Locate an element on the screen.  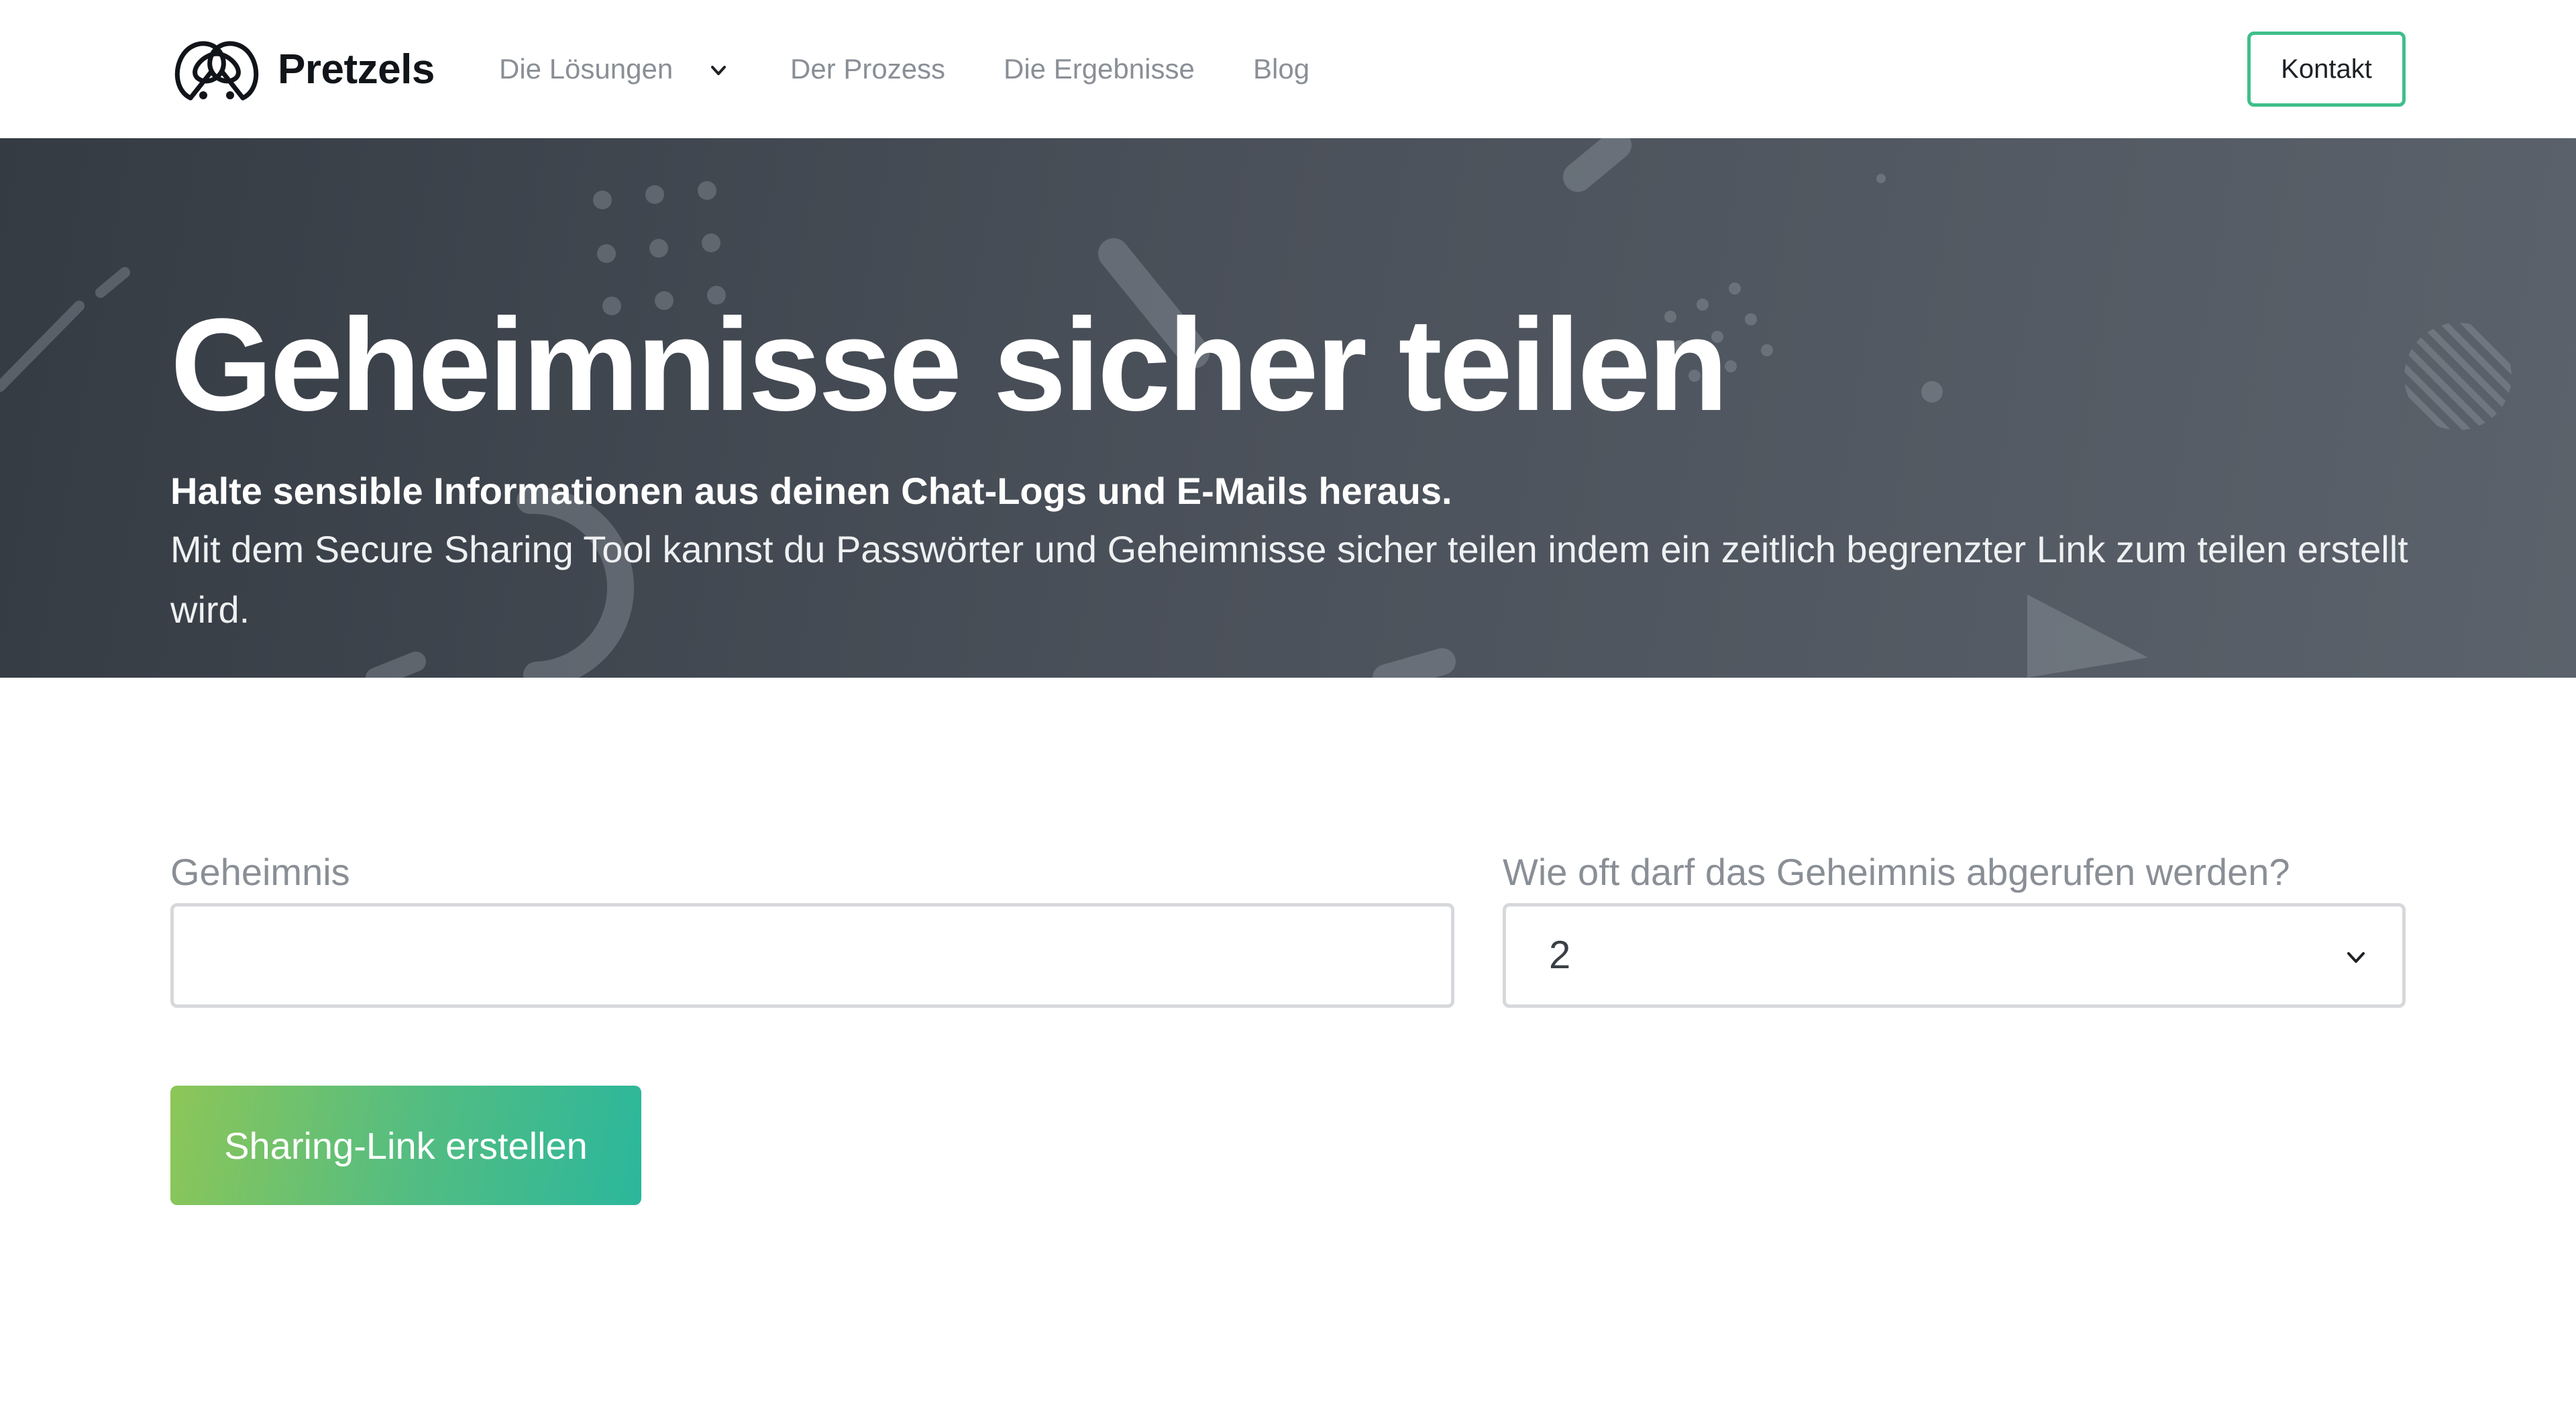
secret-label: Geheimnis is located at coordinates (260, 872).